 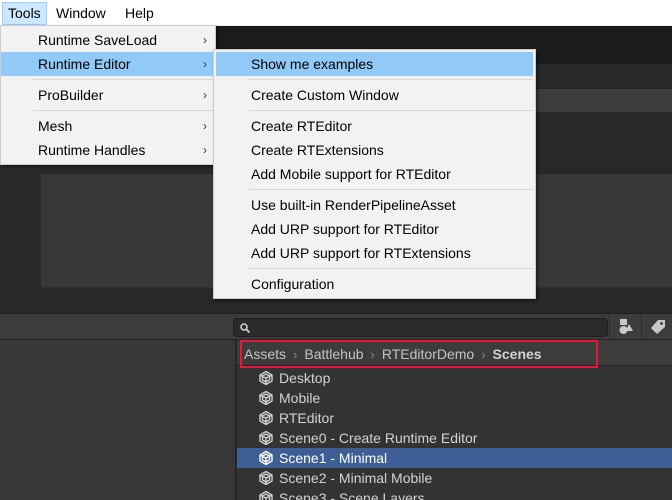 I want to click on filter-by-type-button, so click(x=625, y=327).